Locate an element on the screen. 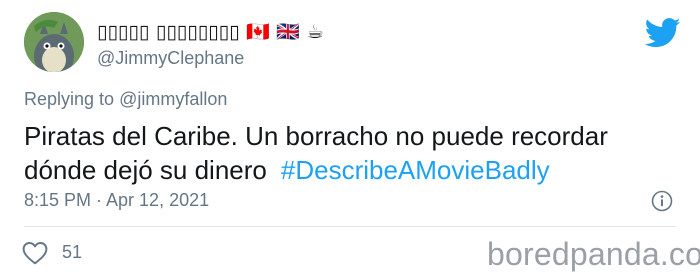 The image size is (700, 280). info-icon is located at coordinates (662, 201).